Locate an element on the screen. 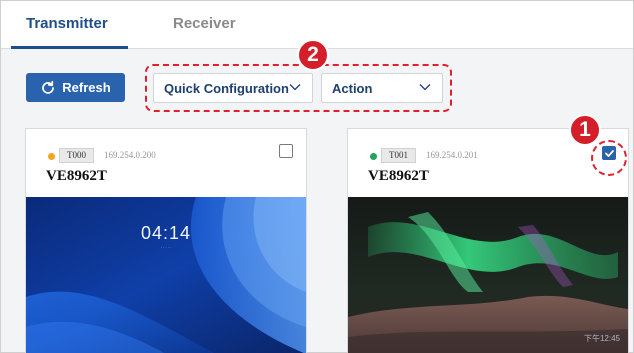 Image resolution: width=634 pixels, height=353 pixels. device-ip: 169.254.0.201 is located at coordinates (452, 155).